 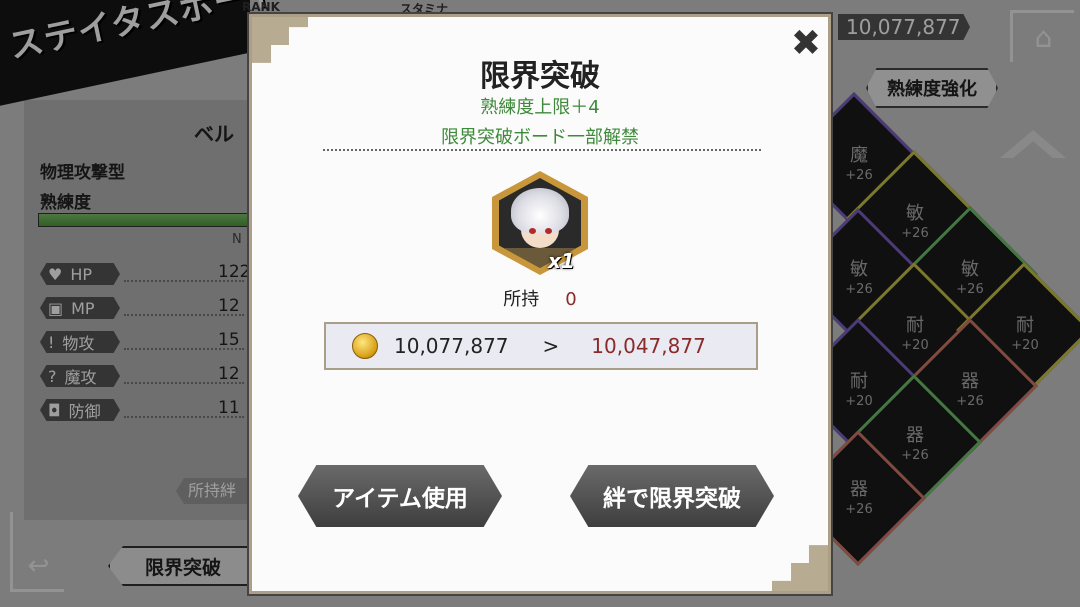 What do you see at coordinates (540, 137) in the screenshot?
I see `dialog-subtitle-board: 限界突破ボード一部解禁` at bounding box center [540, 137].